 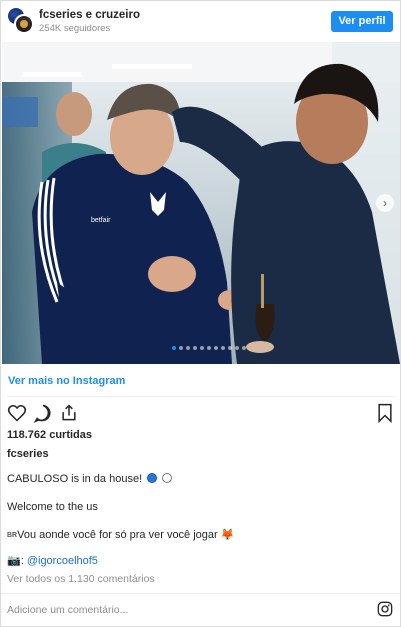 What do you see at coordinates (385, 609) in the screenshot?
I see `instagram-icon` at bounding box center [385, 609].